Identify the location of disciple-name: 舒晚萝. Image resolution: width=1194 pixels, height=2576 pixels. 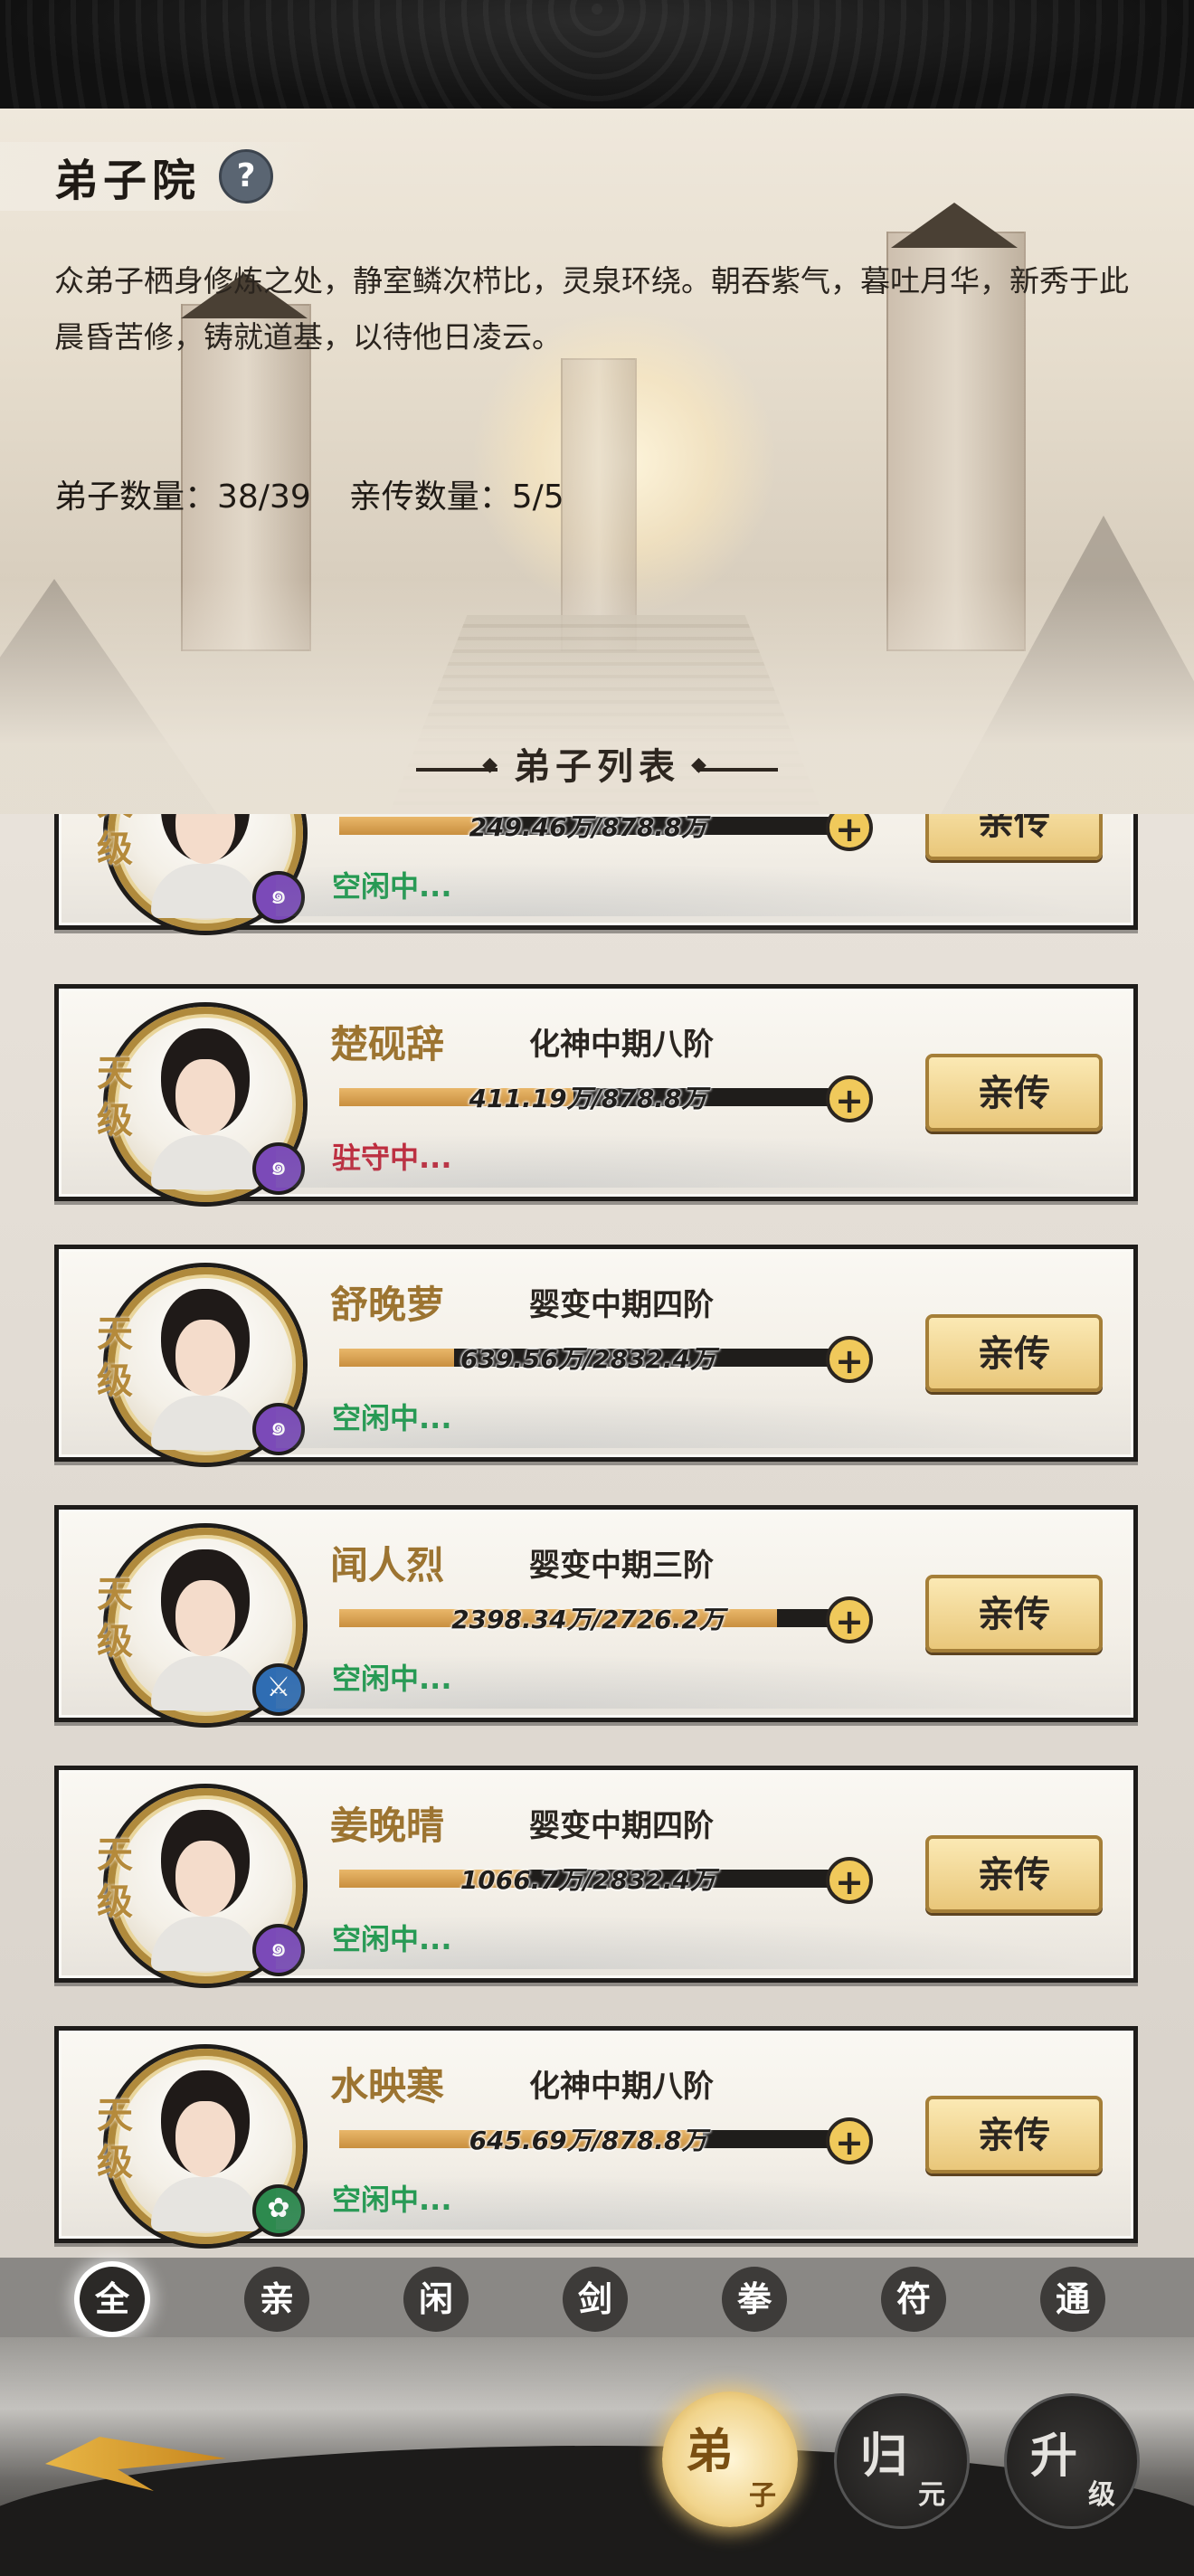
(387, 1305).